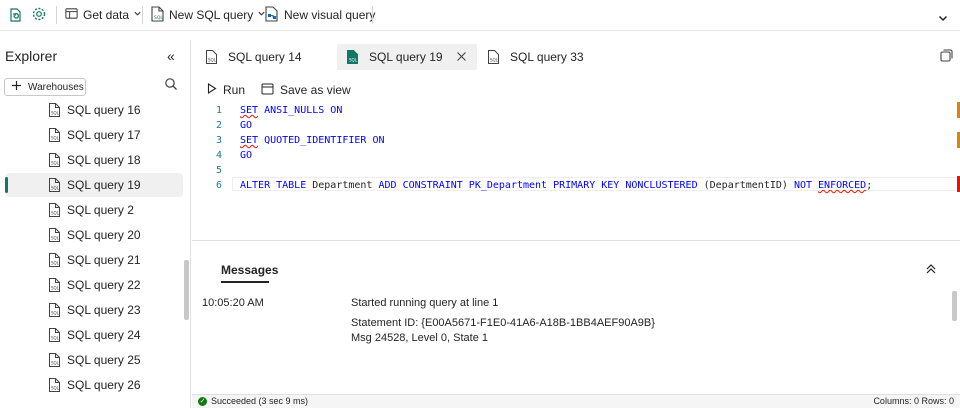  Describe the element at coordinates (218, 155) in the screenshot. I see `line-number: 4` at that location.